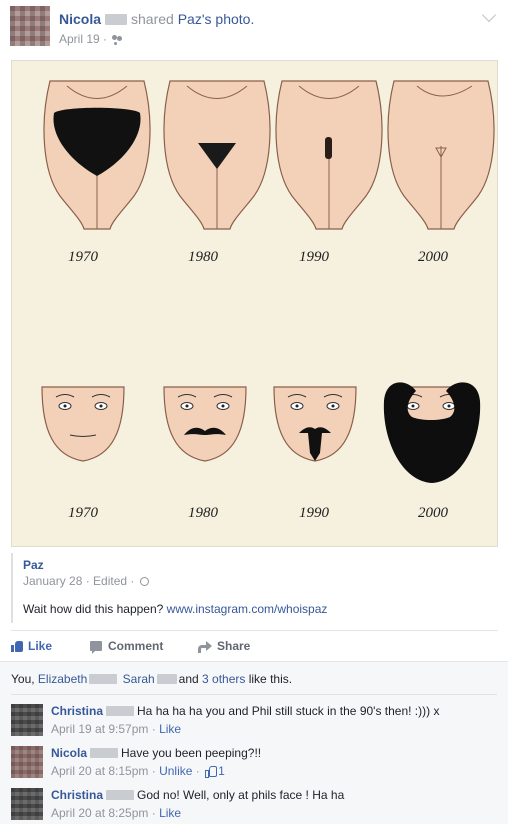 The width and height of the screenshot is (508, 824). What do you see at coordinates (79, 39) in the screenshot?
I see `post-date: April 19` at bounding box center [79, 39].